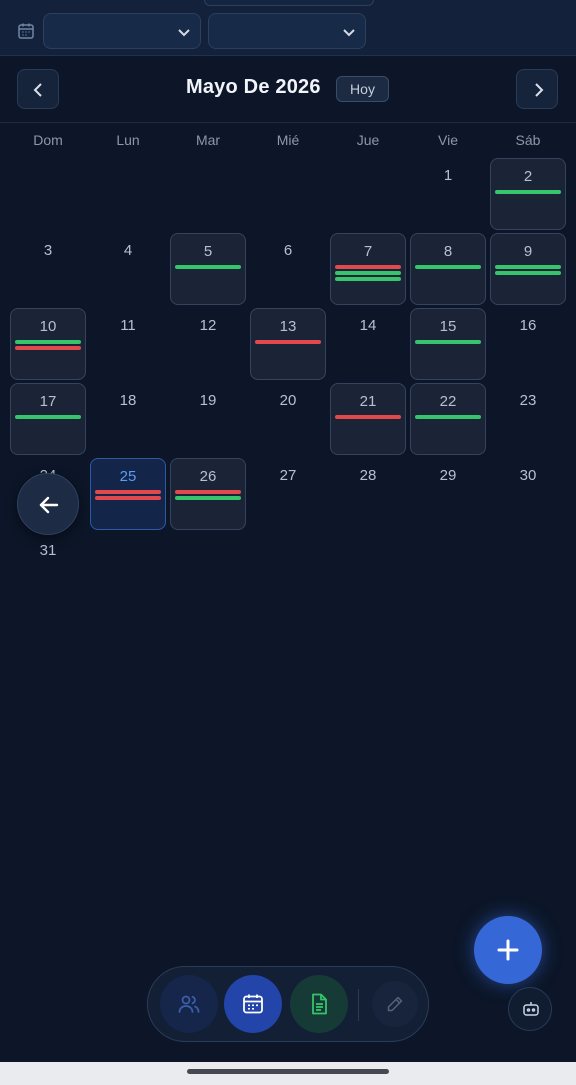 The height and width of the screenshot is (1085, 576). I want to click on day-cell-15: 15, so click(448, 344).